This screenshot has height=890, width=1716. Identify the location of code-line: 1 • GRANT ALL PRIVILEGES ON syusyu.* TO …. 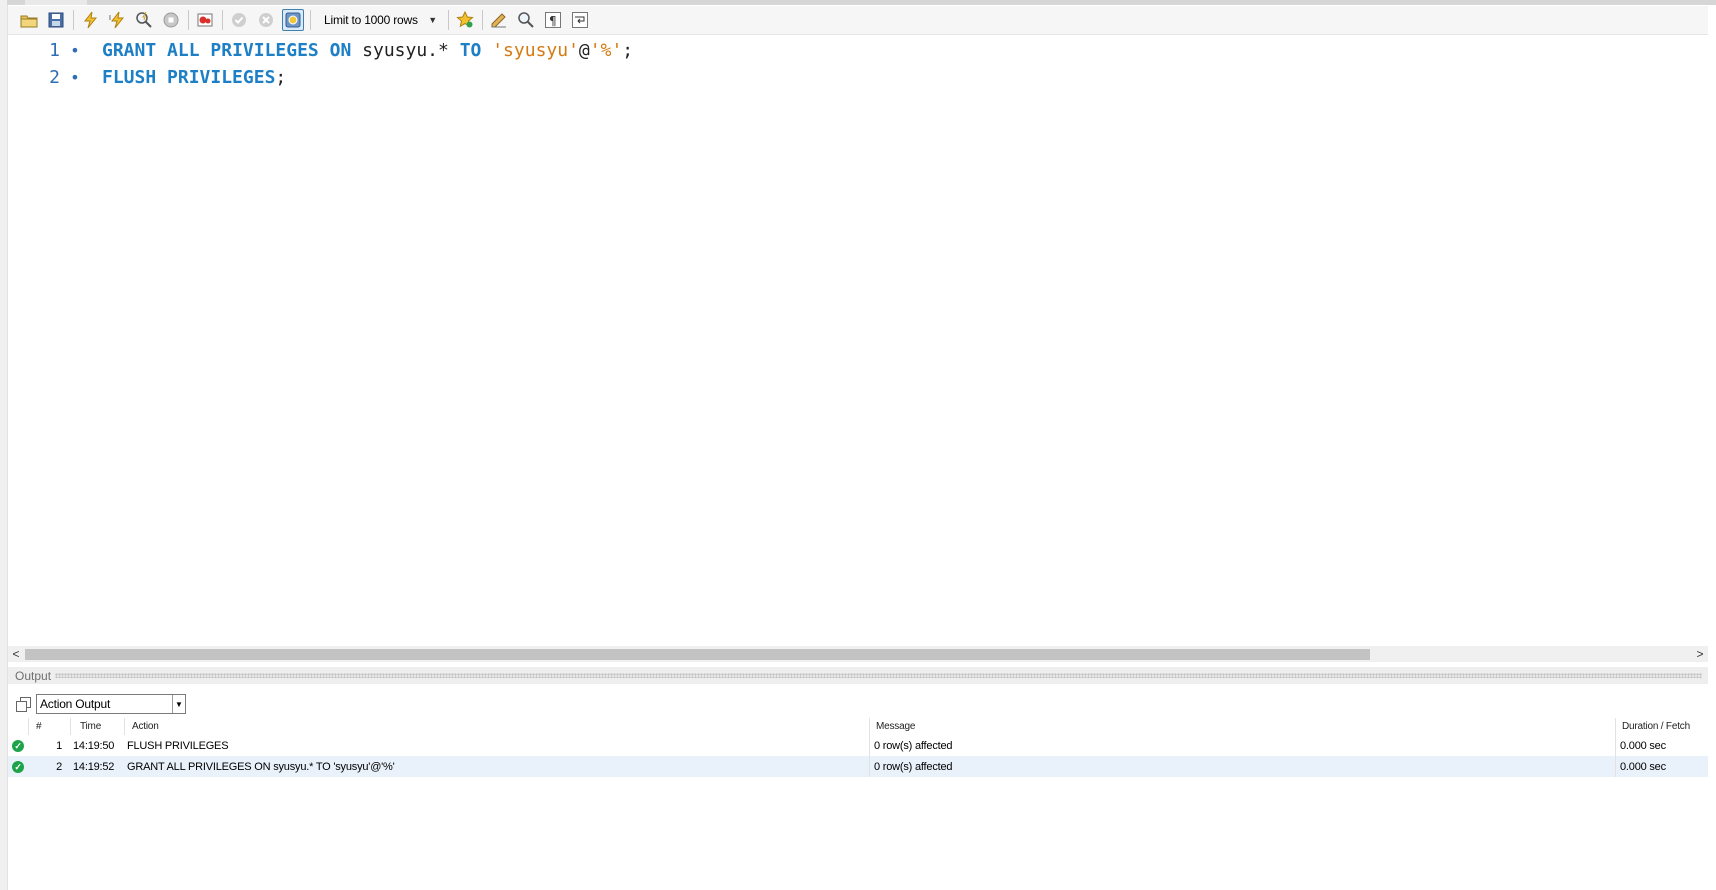
(320, 50).